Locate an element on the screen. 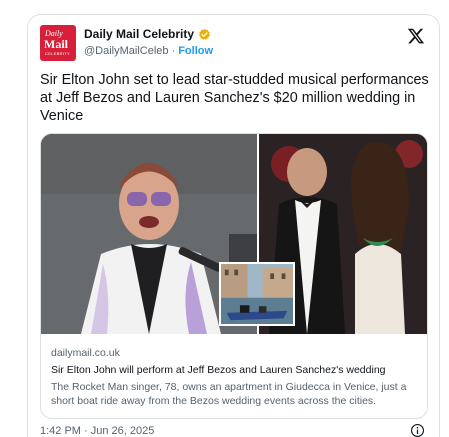 This screenshot has width=449, height=437. tweet-timestamp: 1:42 PM · Jun 26, 2025 is located at coordinates (97, 431).